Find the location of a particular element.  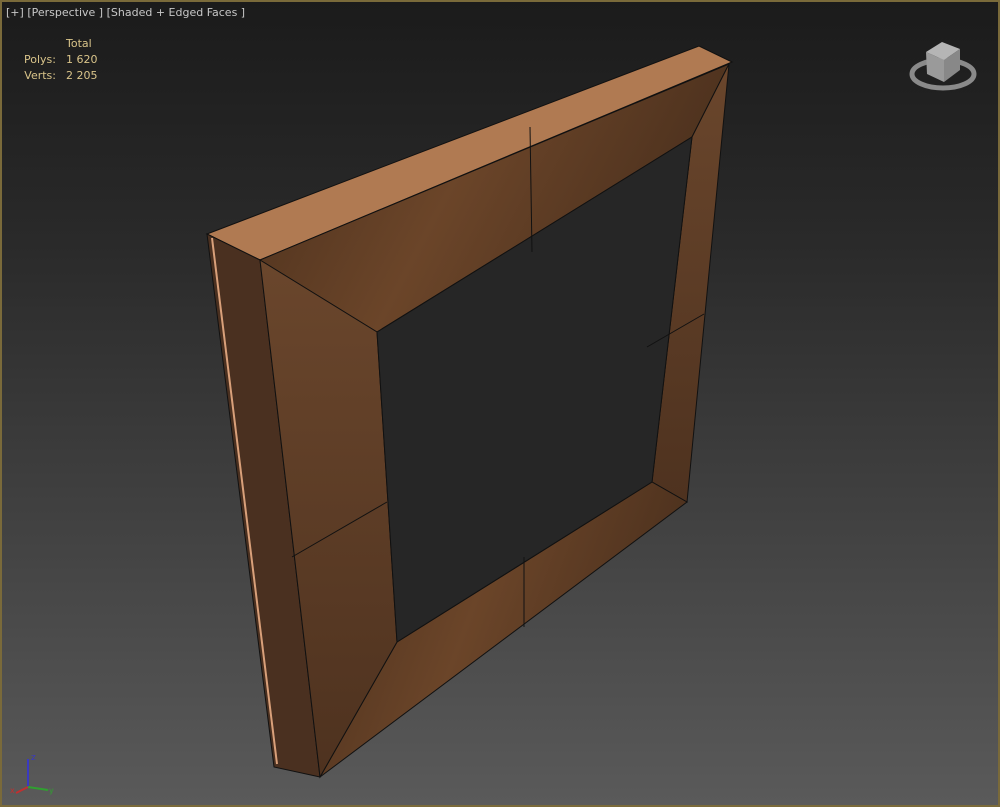

stats-label: Polys: is located at coordinates (40, 59).